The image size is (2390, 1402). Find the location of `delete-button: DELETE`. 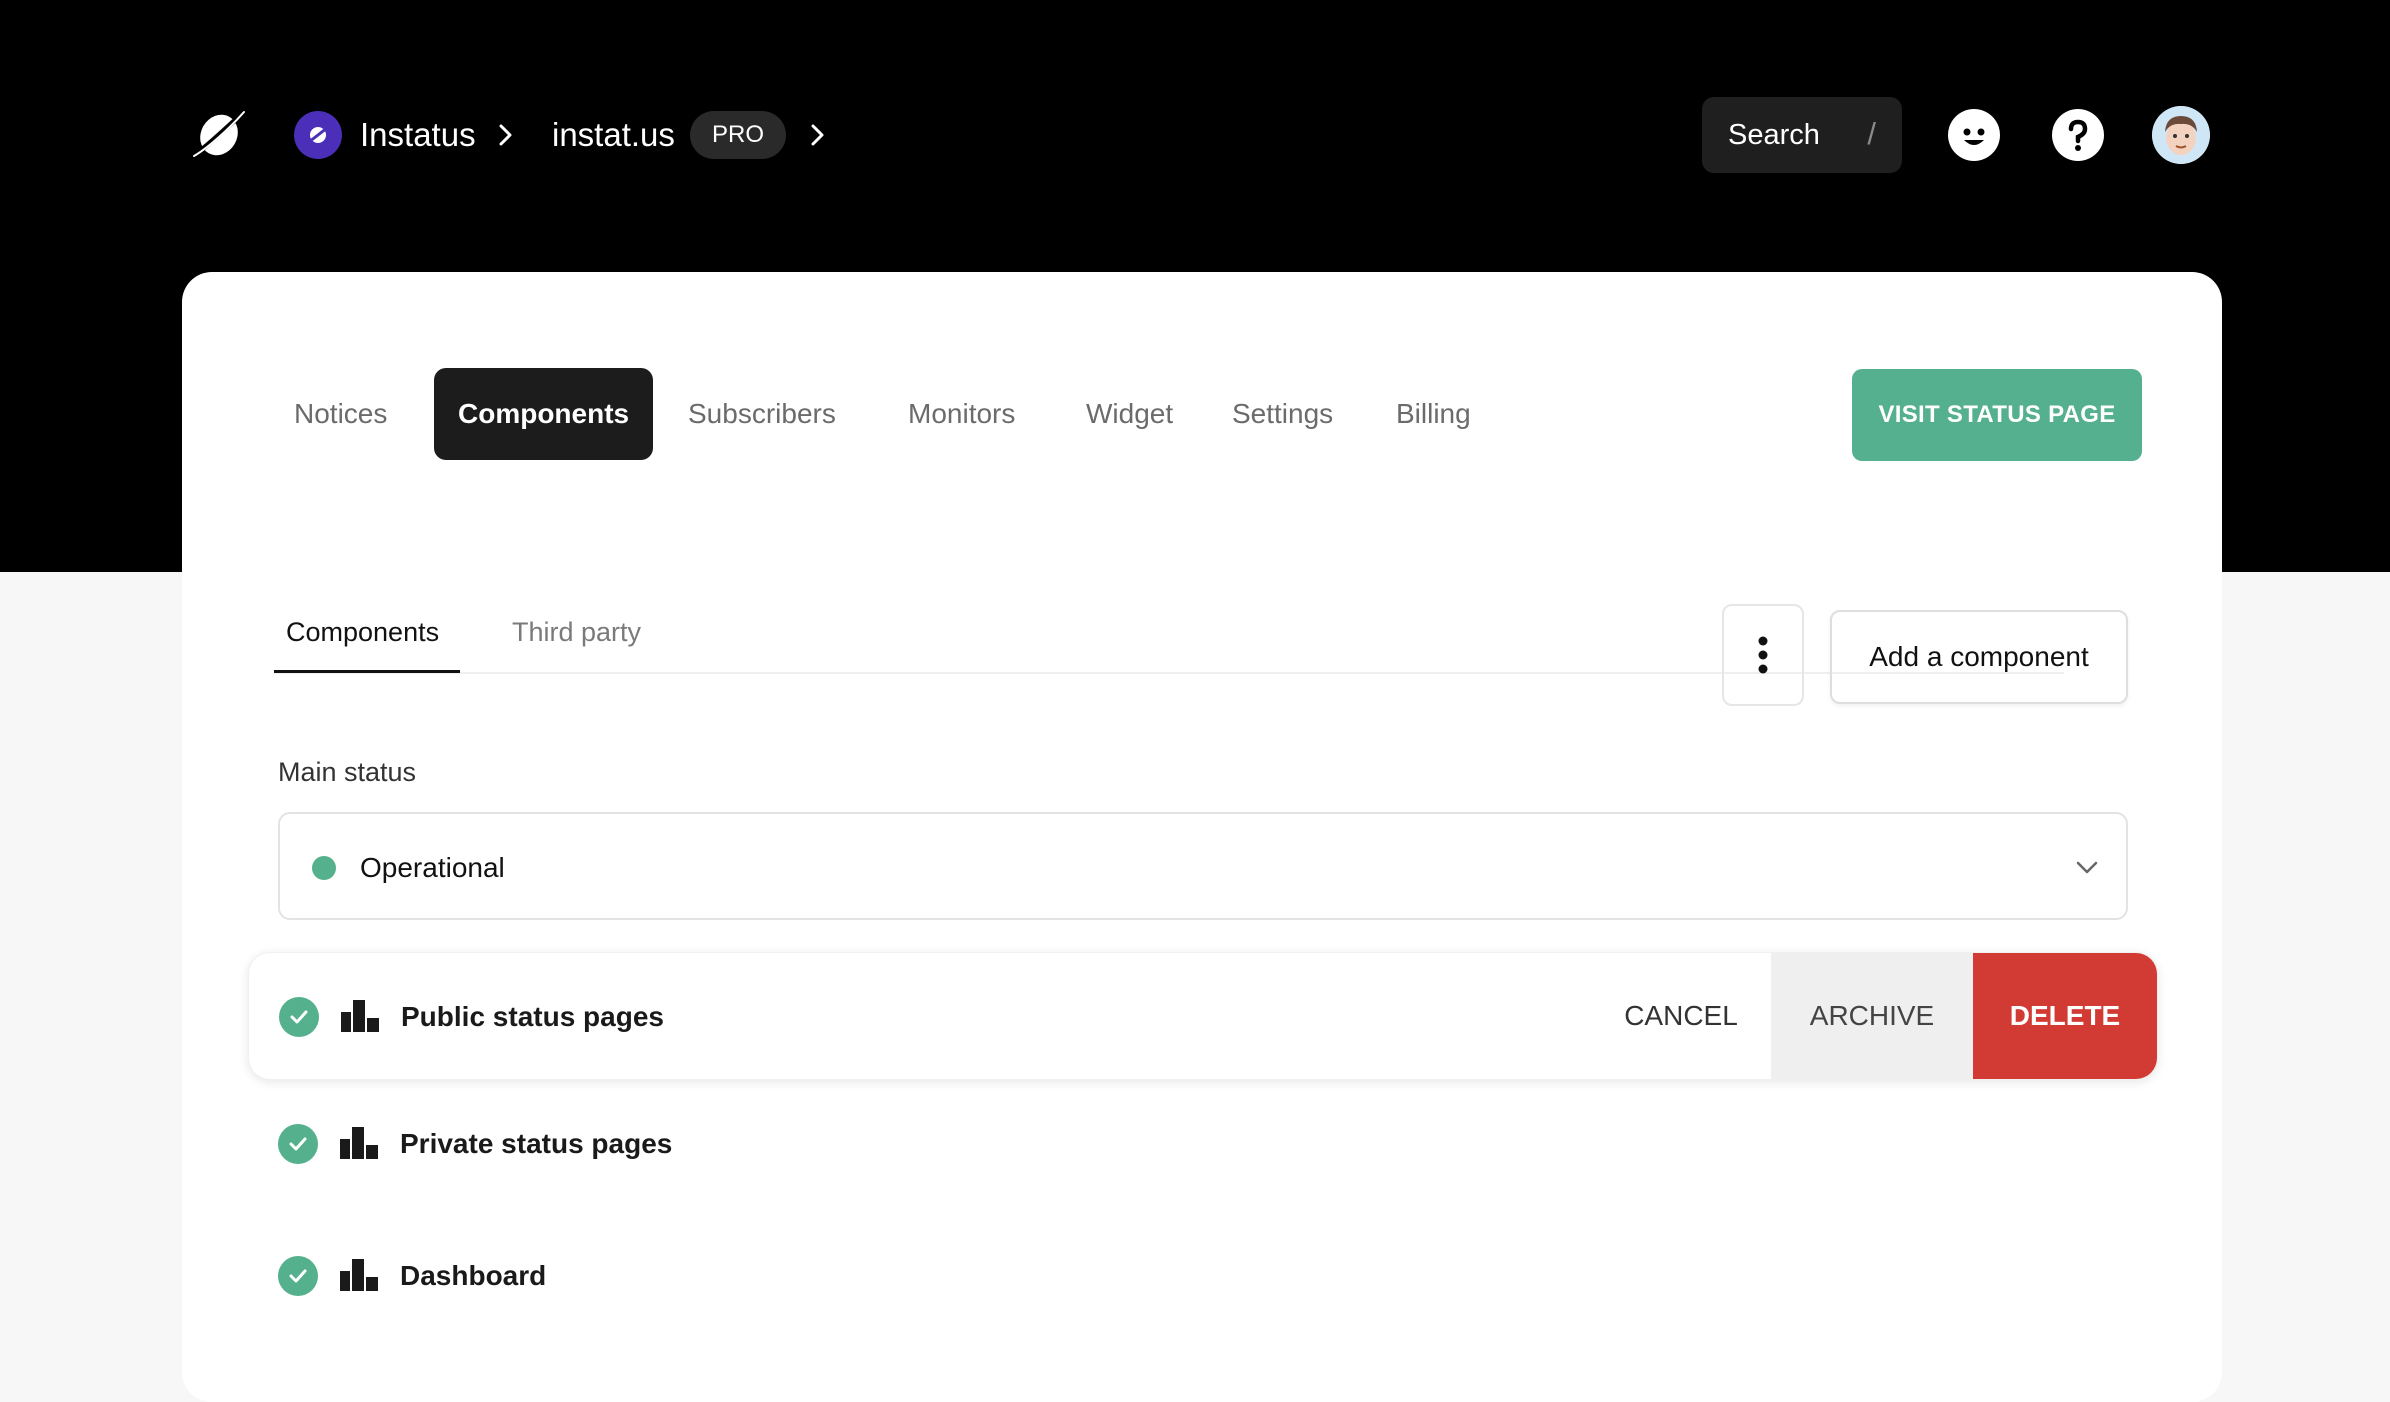

delete-button: DELETE is located at coordinates (2065, 1016).